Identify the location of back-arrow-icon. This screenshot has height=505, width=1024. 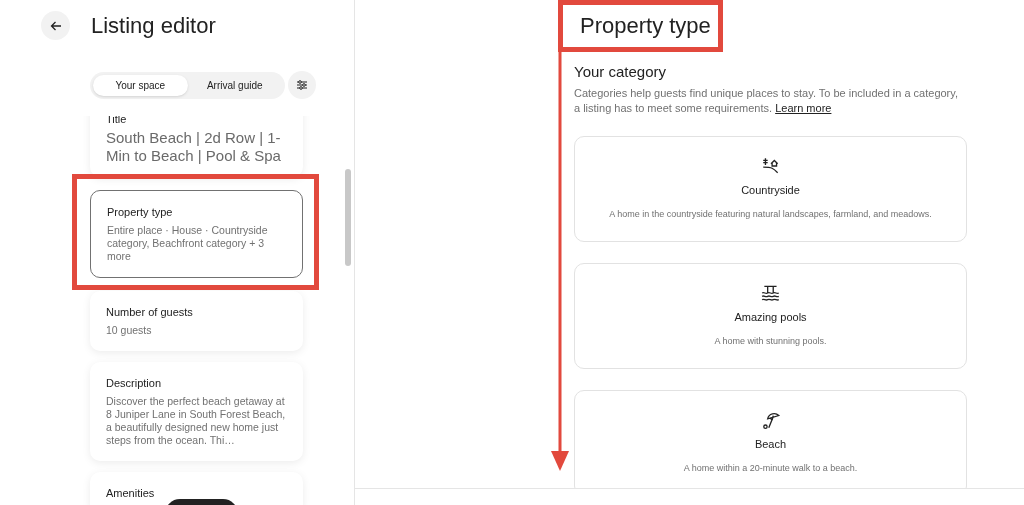
(55, 25).